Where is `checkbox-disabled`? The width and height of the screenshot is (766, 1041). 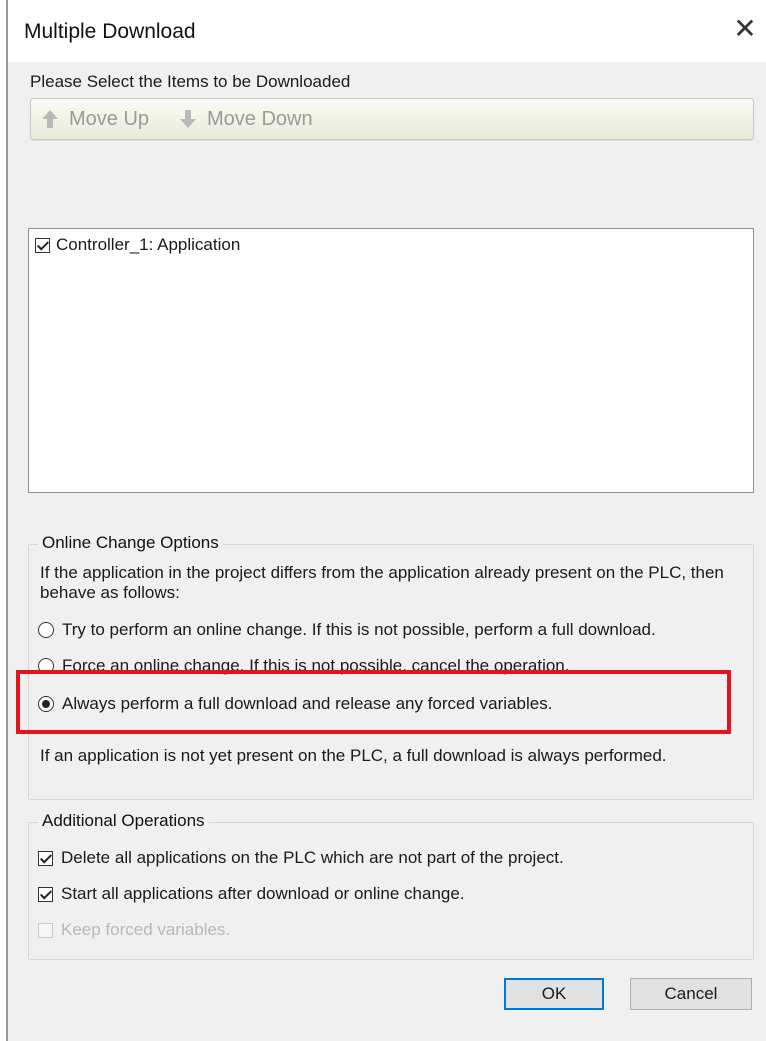 checkbox-disabled is located at coordinates (45, 930).